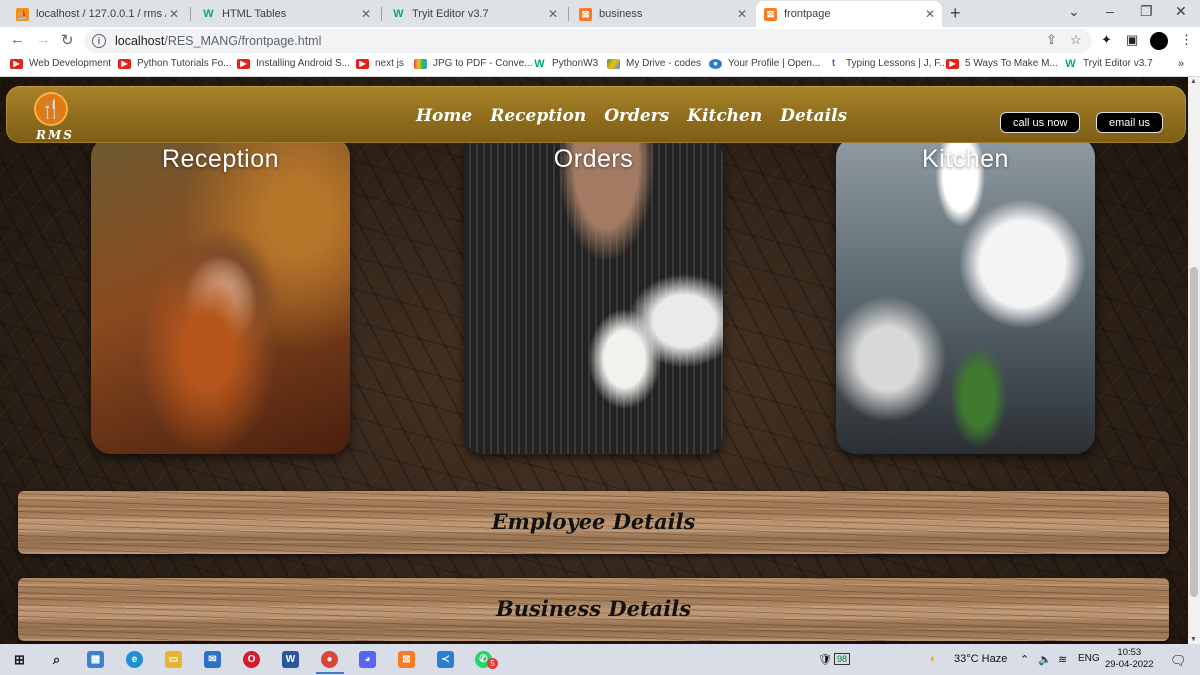 This screenshot has height=675, width=1200. Describe the element at coordinates (95, 659) in the screenshot. I see `task-view-icon: ▦` at that location.